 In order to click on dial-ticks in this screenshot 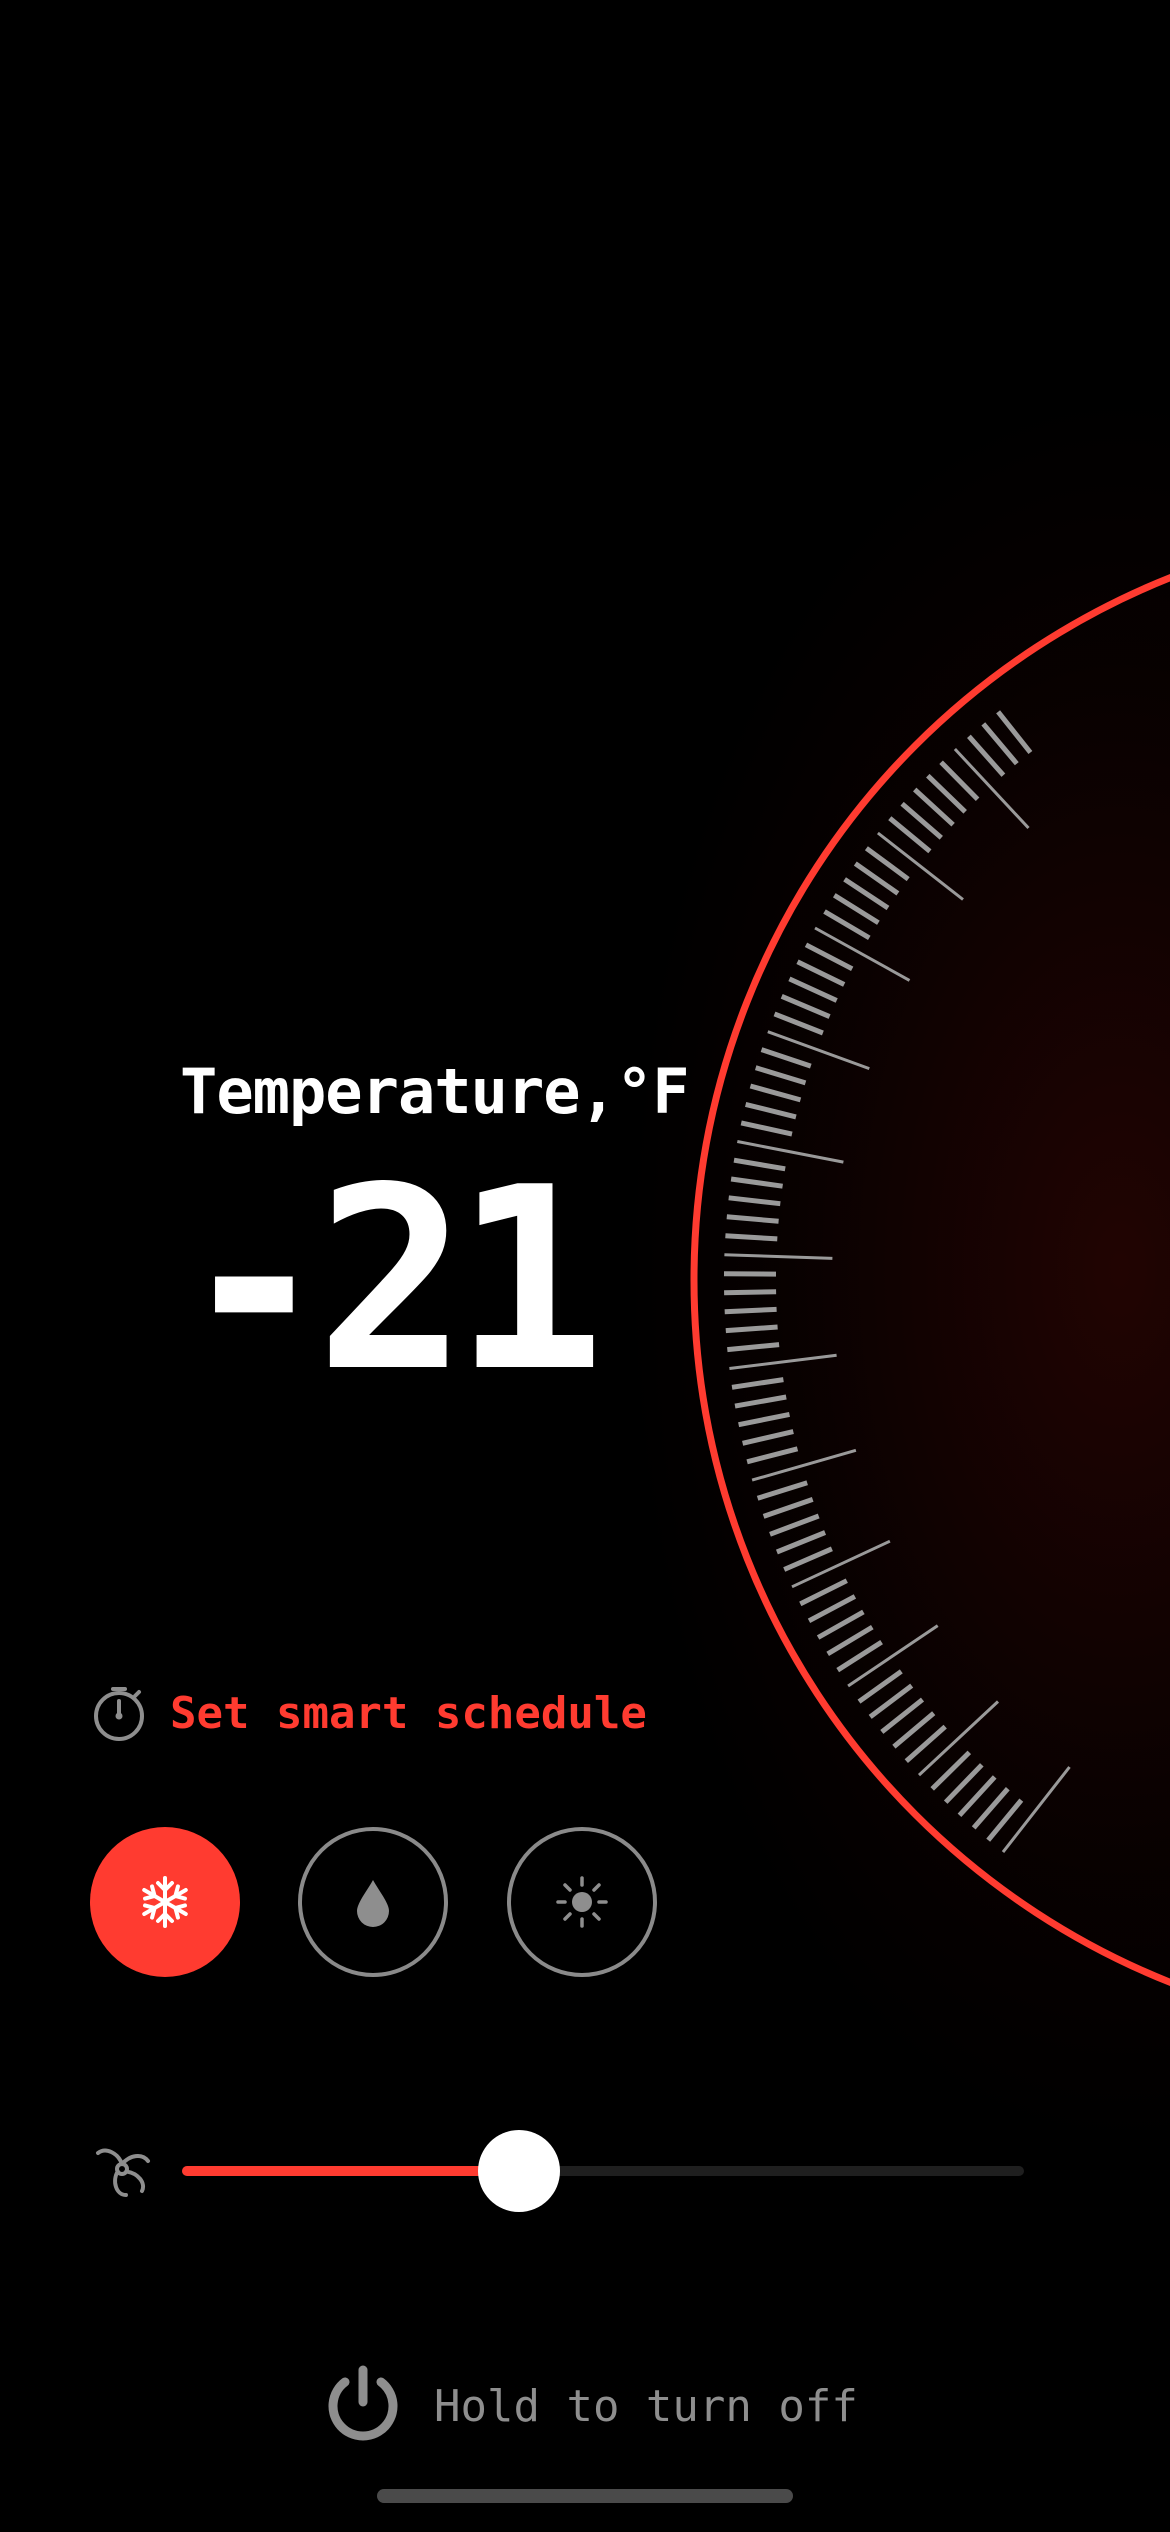, I will do `click(897, 1282)`.